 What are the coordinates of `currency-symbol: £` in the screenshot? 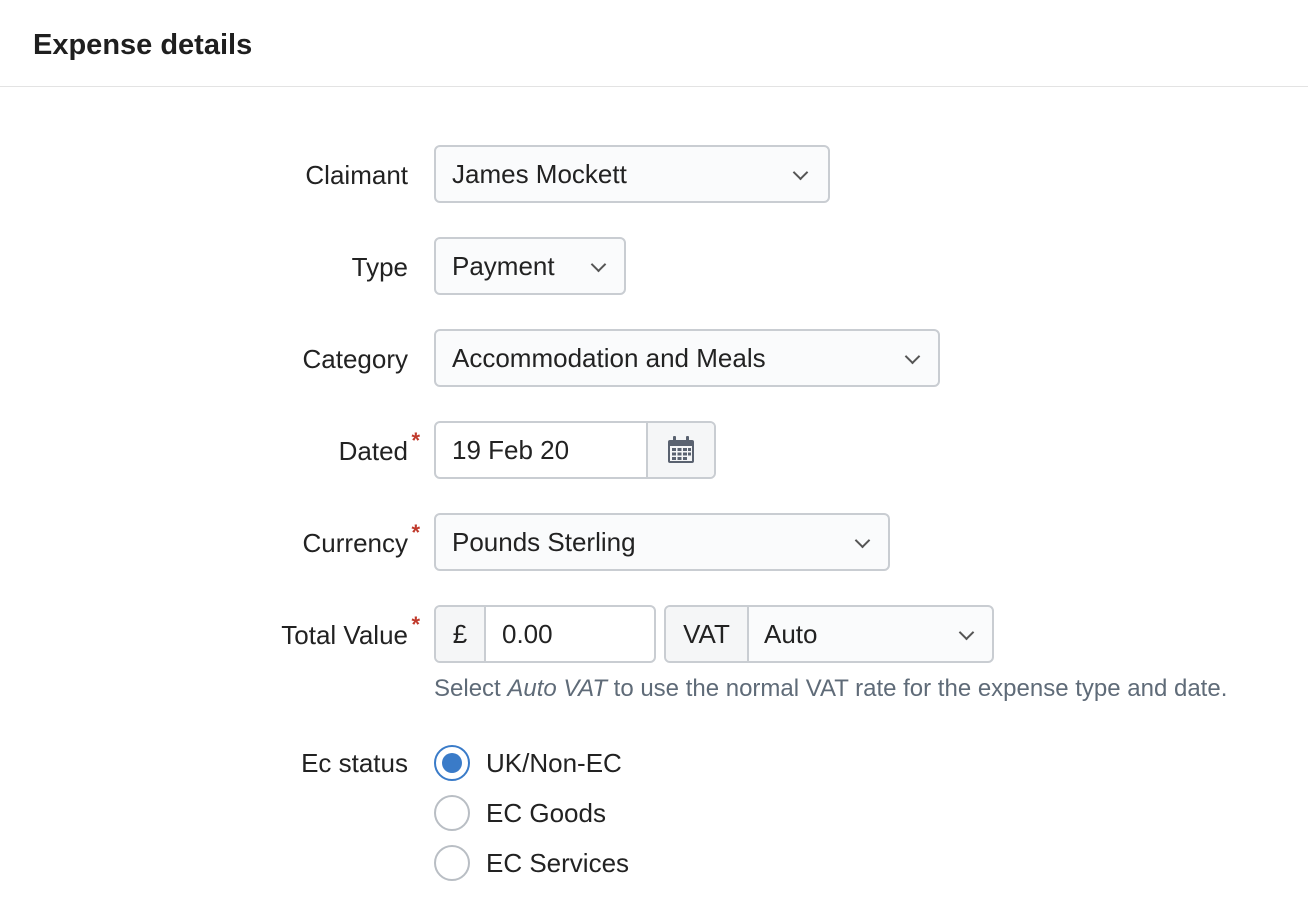 It's located at (461, 634).